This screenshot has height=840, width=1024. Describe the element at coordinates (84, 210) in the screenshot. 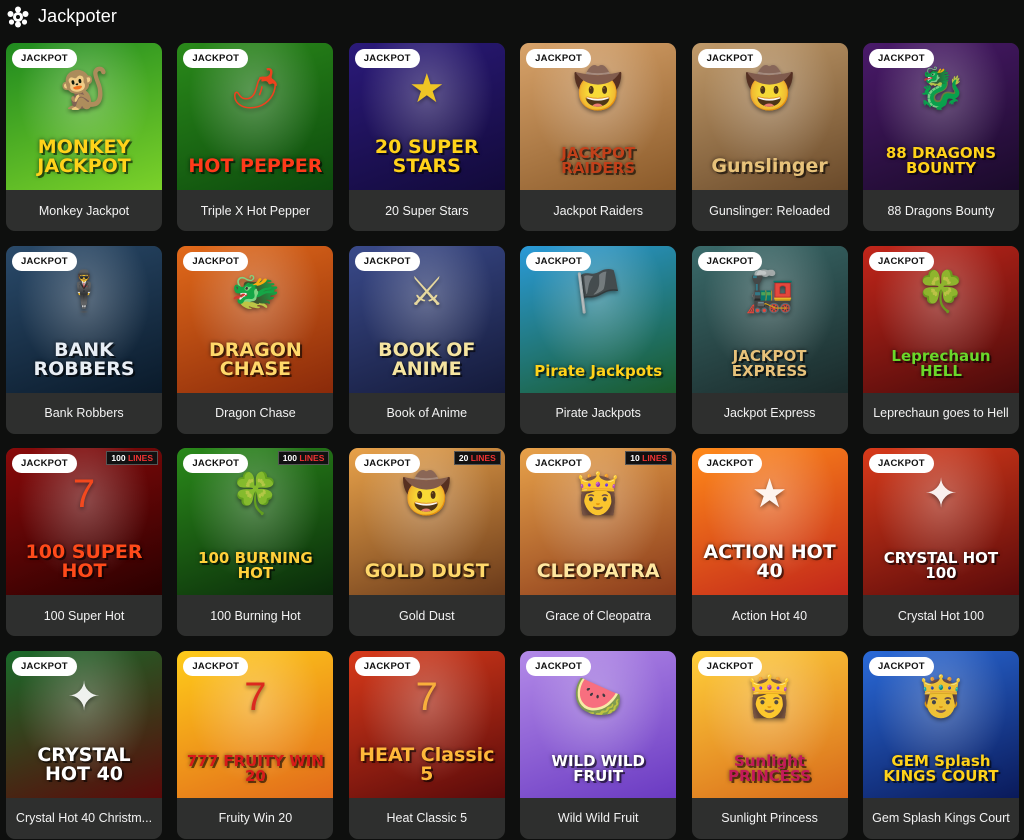

I see `game-title: Monkey Jackpot` at that location.